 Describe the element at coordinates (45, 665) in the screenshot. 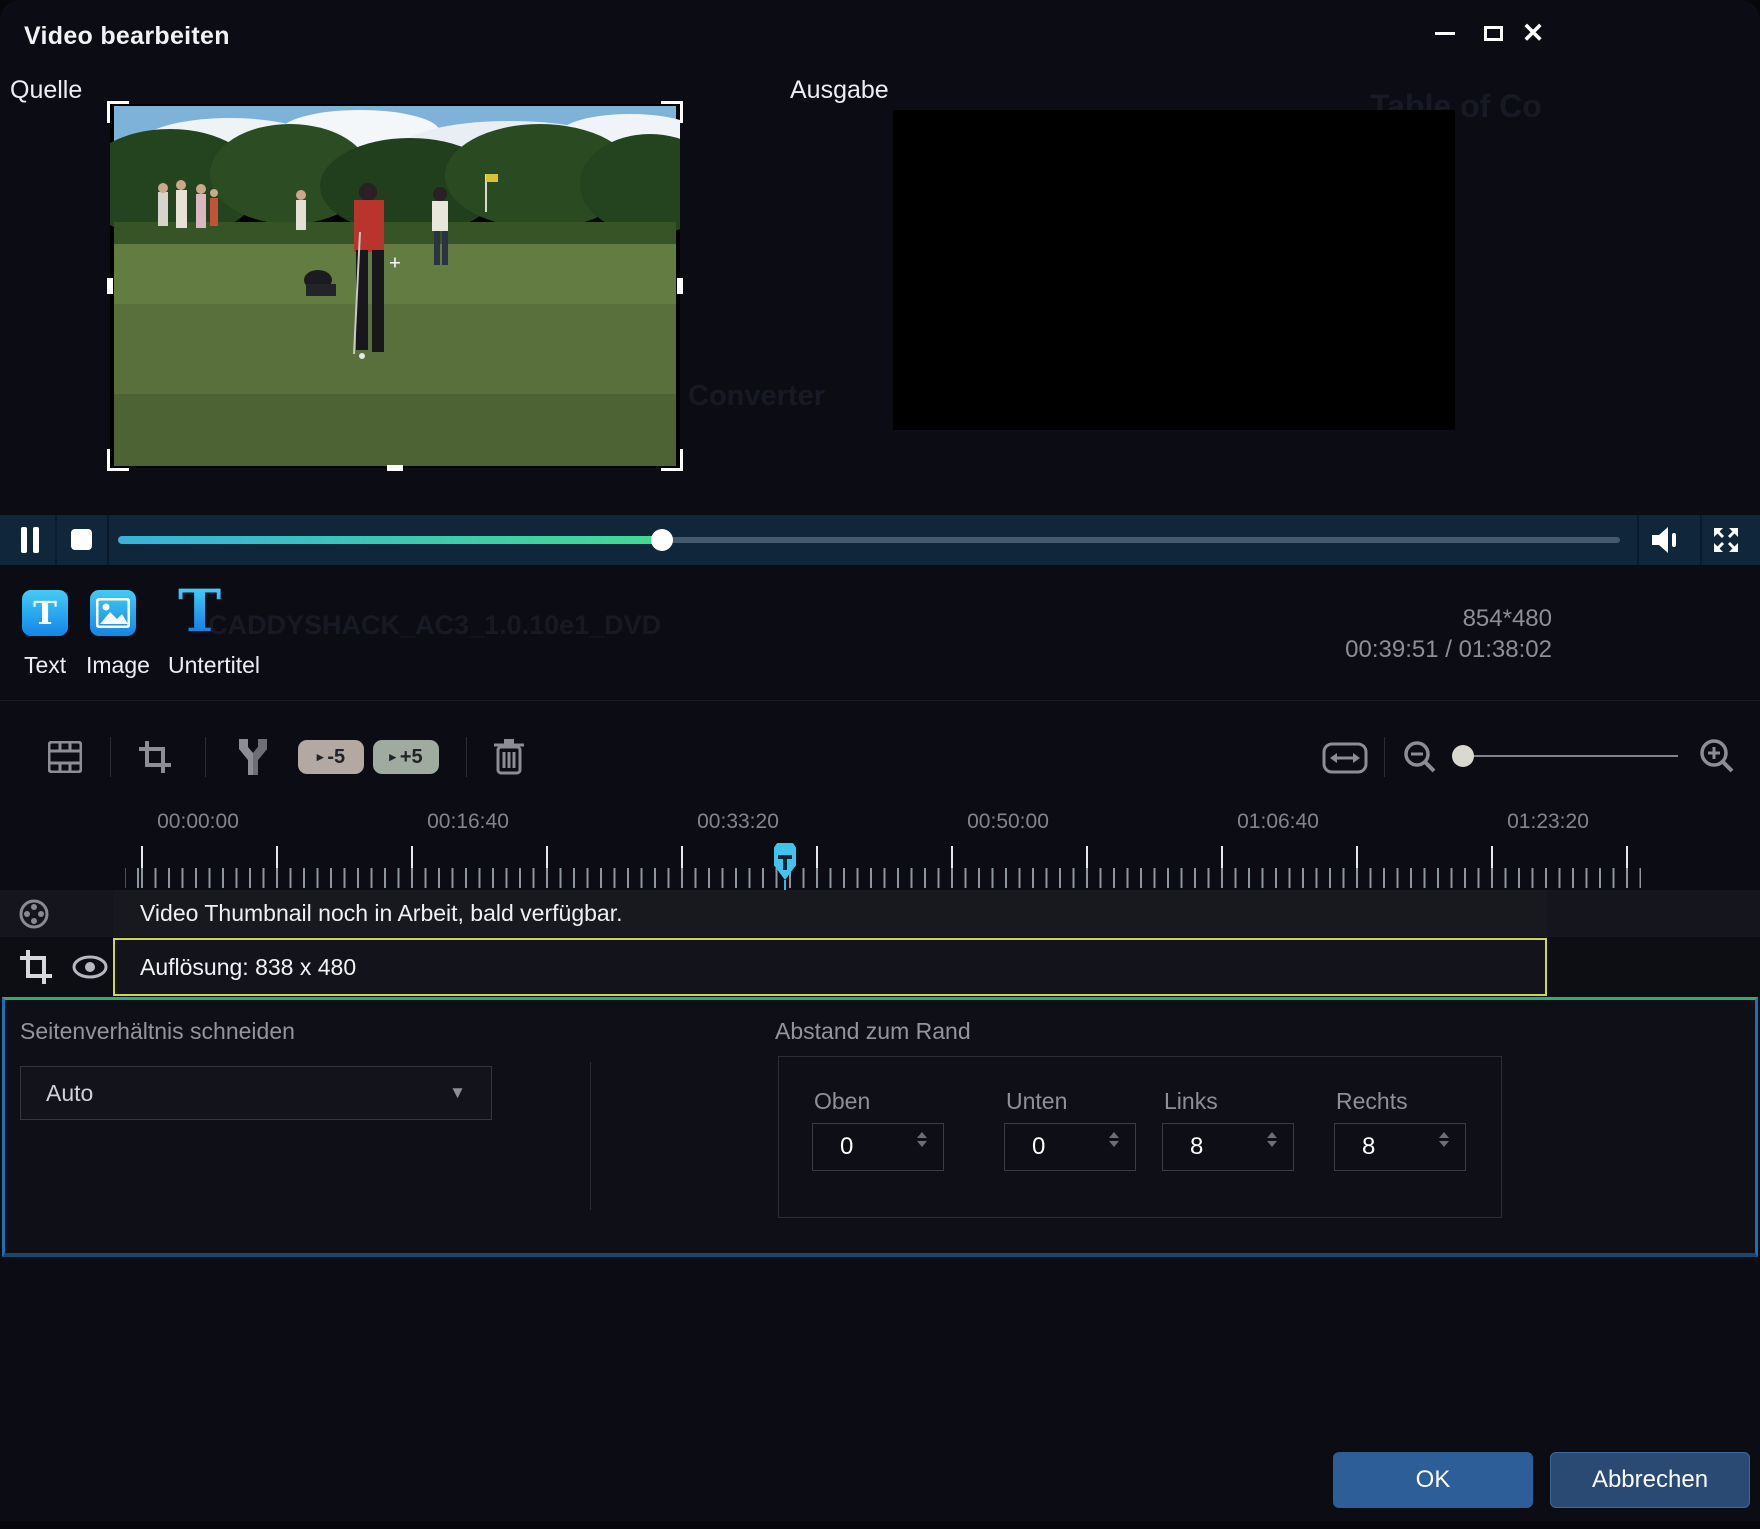

I see `add-text-label: Text` at that location.